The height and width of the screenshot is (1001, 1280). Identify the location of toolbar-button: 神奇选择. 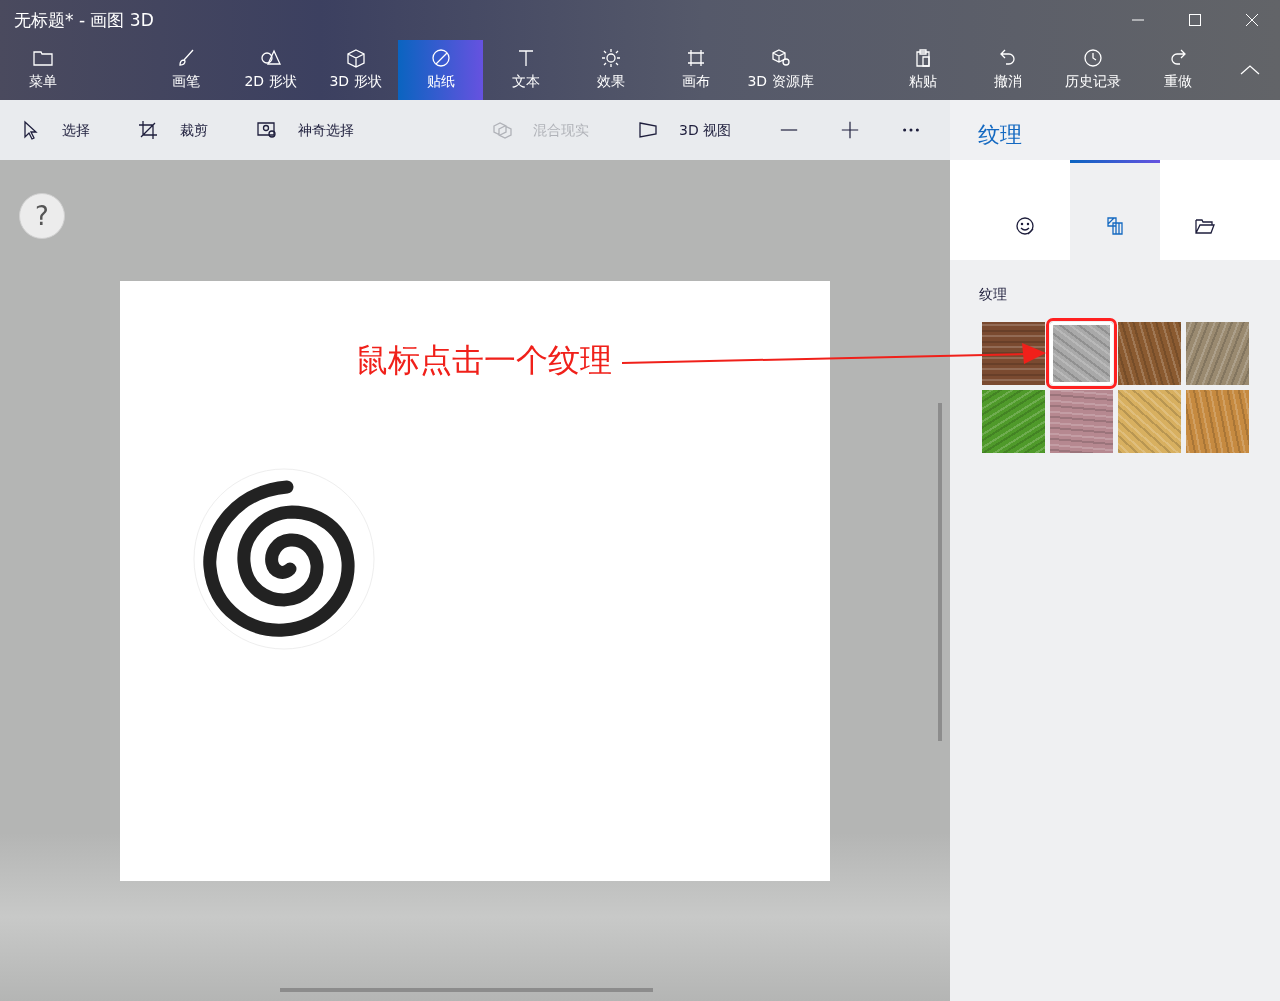
(305, 130).